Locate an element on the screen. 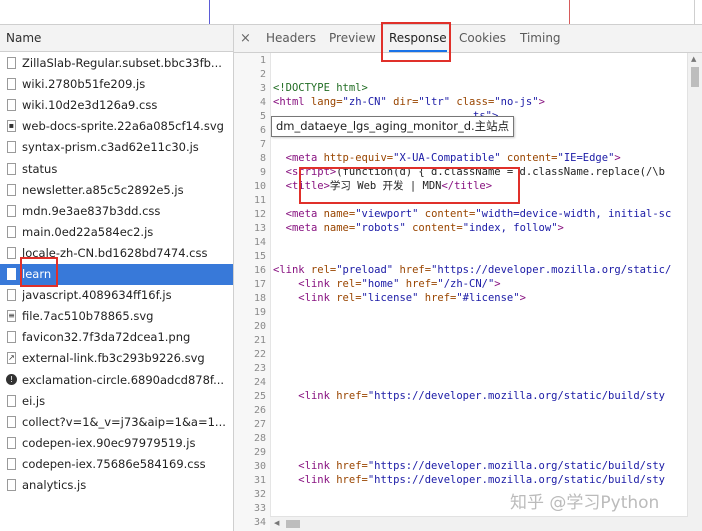 This screenshot has height=531, width=702. line-number: 31 is located at coordinates (259, 480).